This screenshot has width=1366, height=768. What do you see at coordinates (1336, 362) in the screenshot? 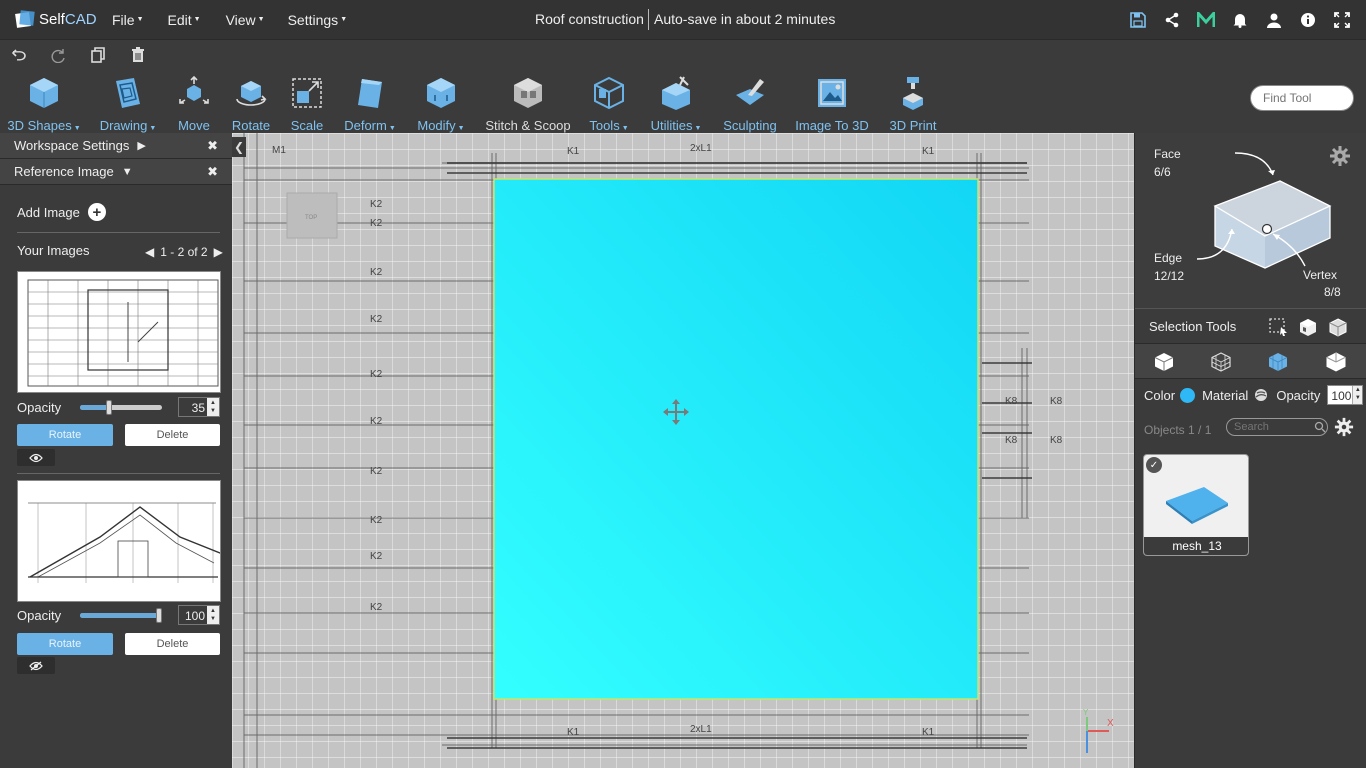
I see `transparent-cube-icon` at bounding box center [1336, 362].